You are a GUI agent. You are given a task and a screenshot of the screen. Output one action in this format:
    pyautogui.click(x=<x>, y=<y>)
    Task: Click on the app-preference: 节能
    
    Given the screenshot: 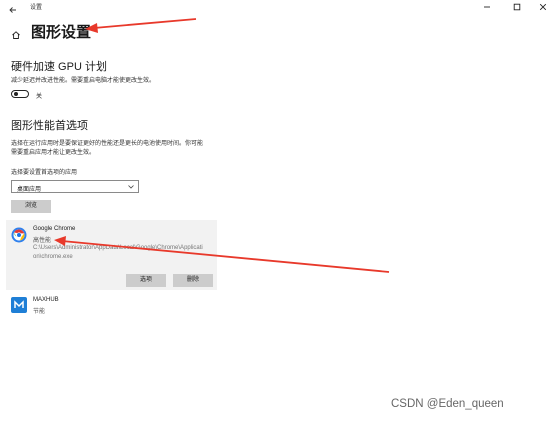 What is the action you would take?
    pyautogui.click(x=39, y=312)
    